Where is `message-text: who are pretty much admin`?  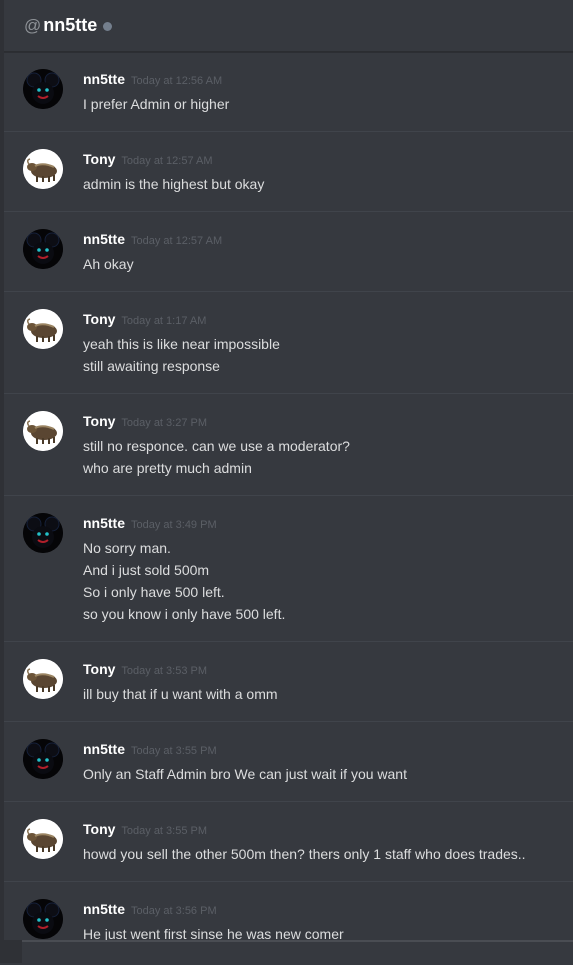 message-text: who are pretty much admin is located at coordinates (167, 468).